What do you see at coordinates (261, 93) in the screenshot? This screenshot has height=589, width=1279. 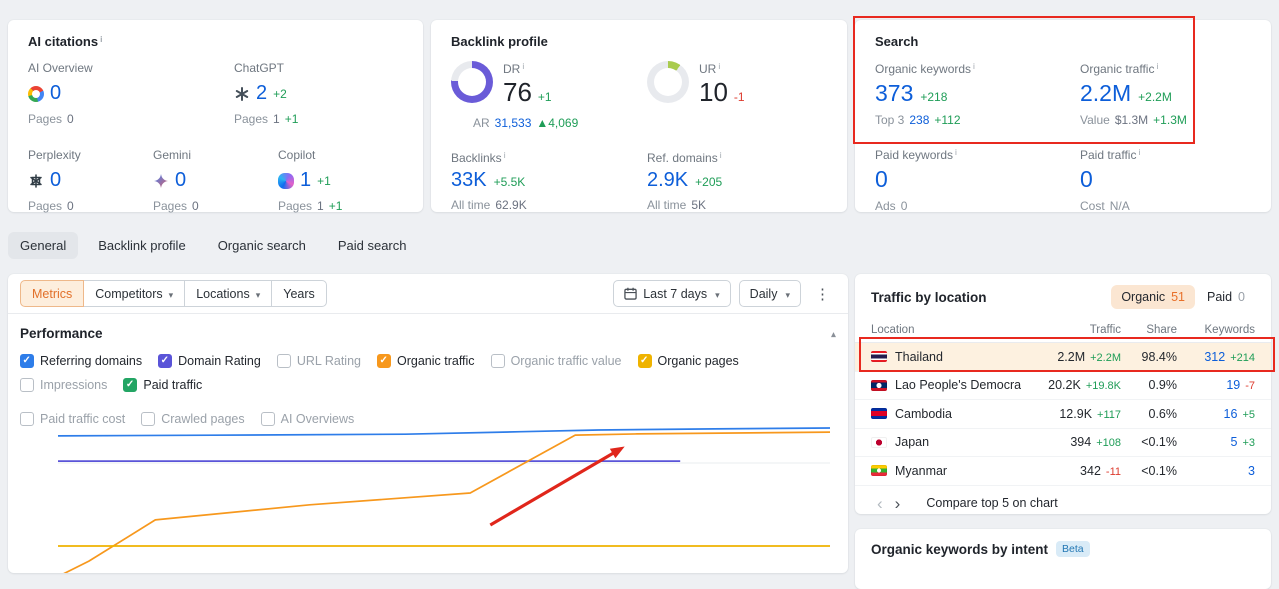 I see `chatgpt-value: 2` at bounding box center [261, 93].